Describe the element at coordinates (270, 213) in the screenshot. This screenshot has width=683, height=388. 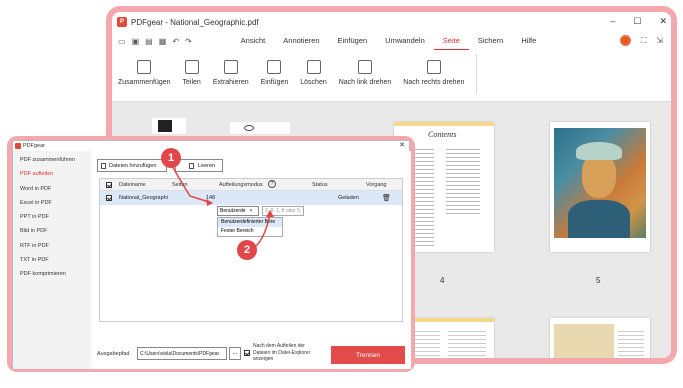
I see `arrow-2-head` at that location.